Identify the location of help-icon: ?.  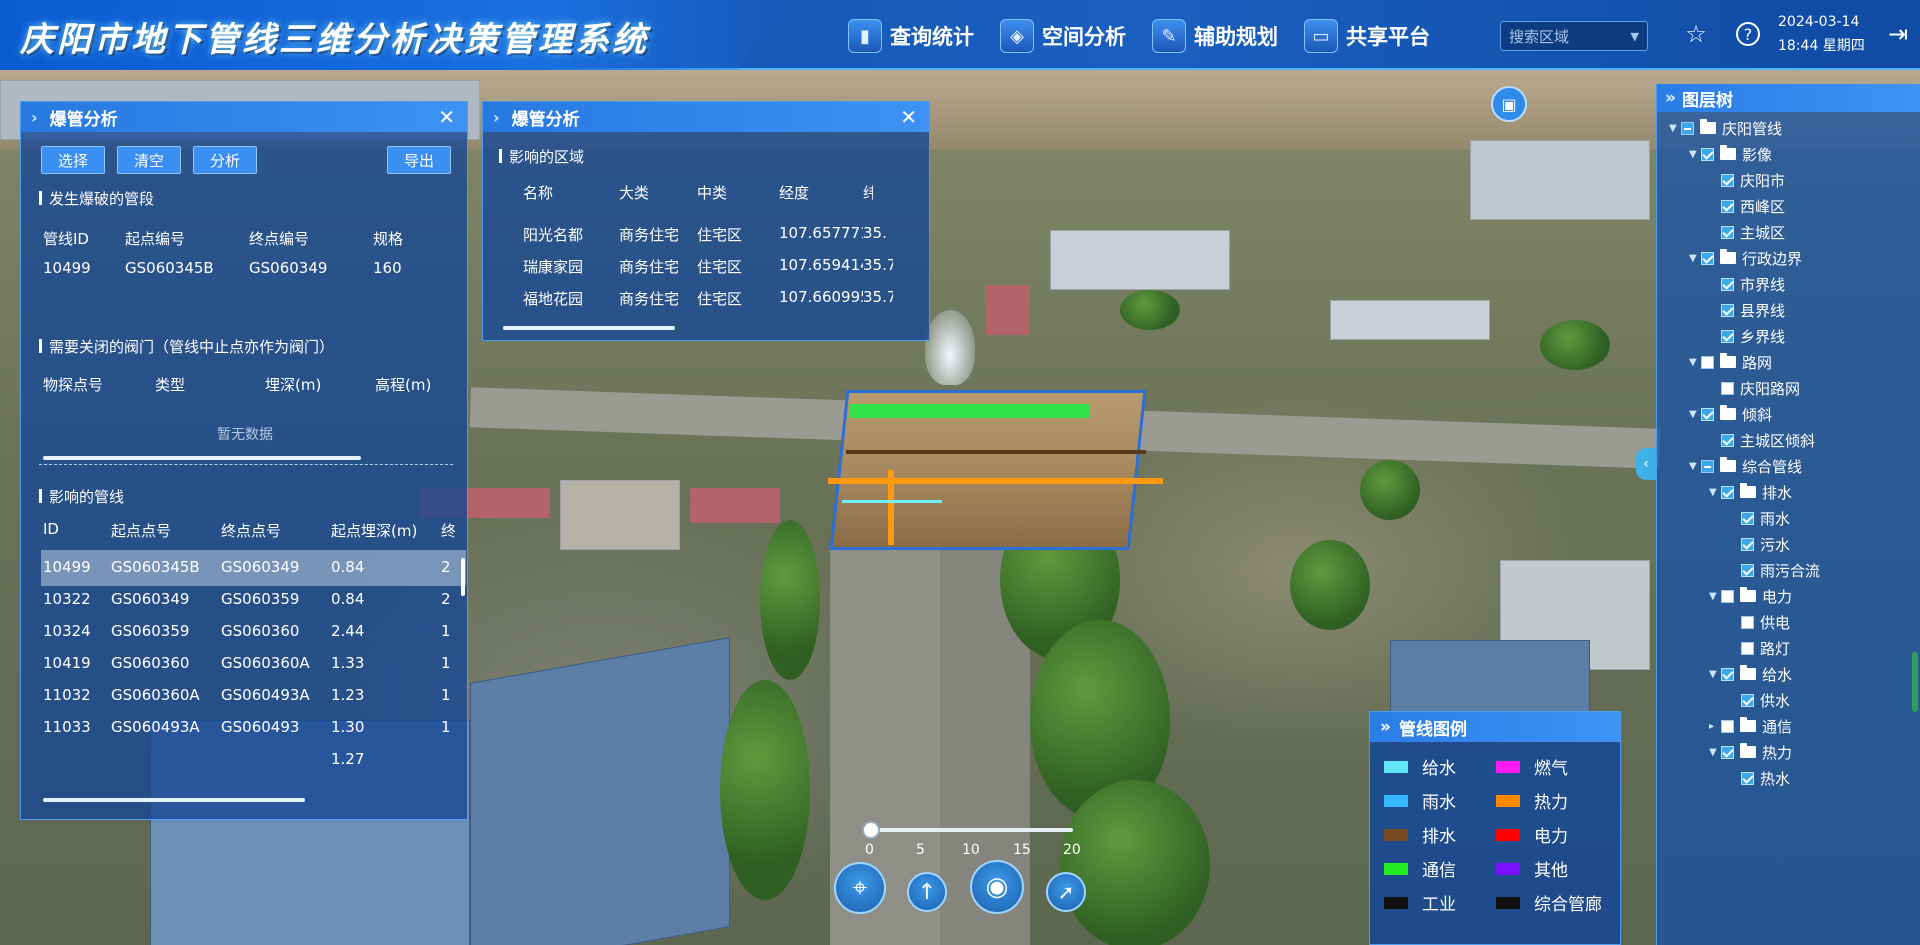
(1748, 34).